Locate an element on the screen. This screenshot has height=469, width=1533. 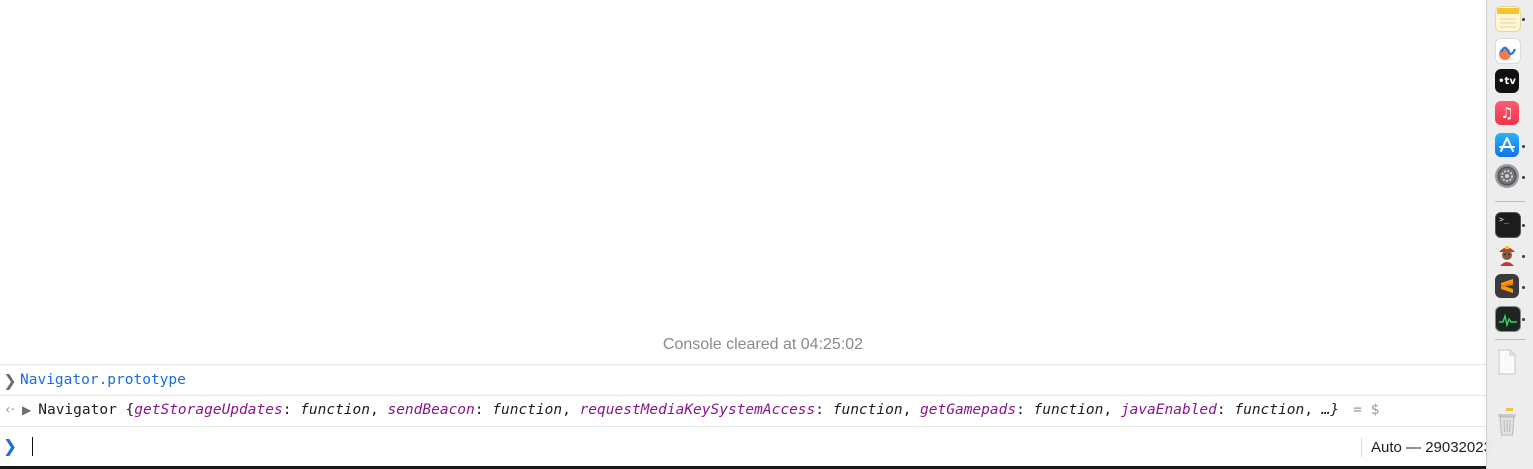
terminal-icon: >_ is located at coordinates (1508, 225).